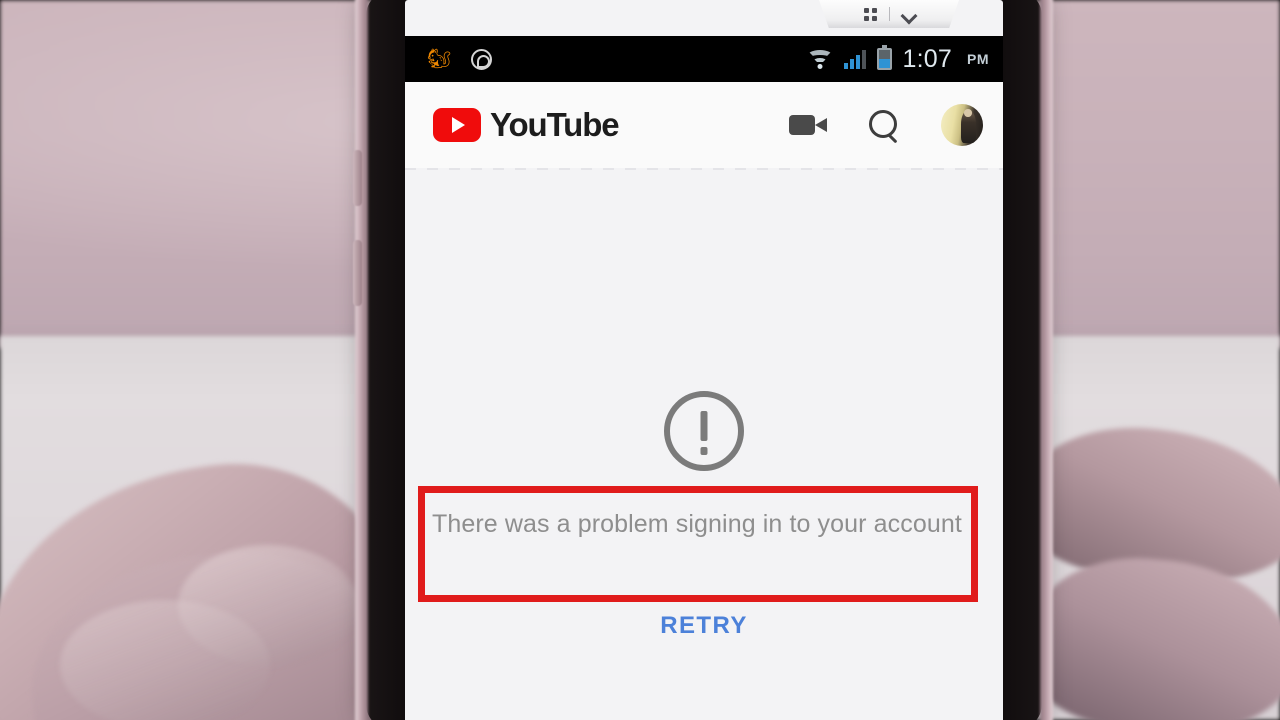  I want to click on fullscreen-grid-icon, so click(870, 14).